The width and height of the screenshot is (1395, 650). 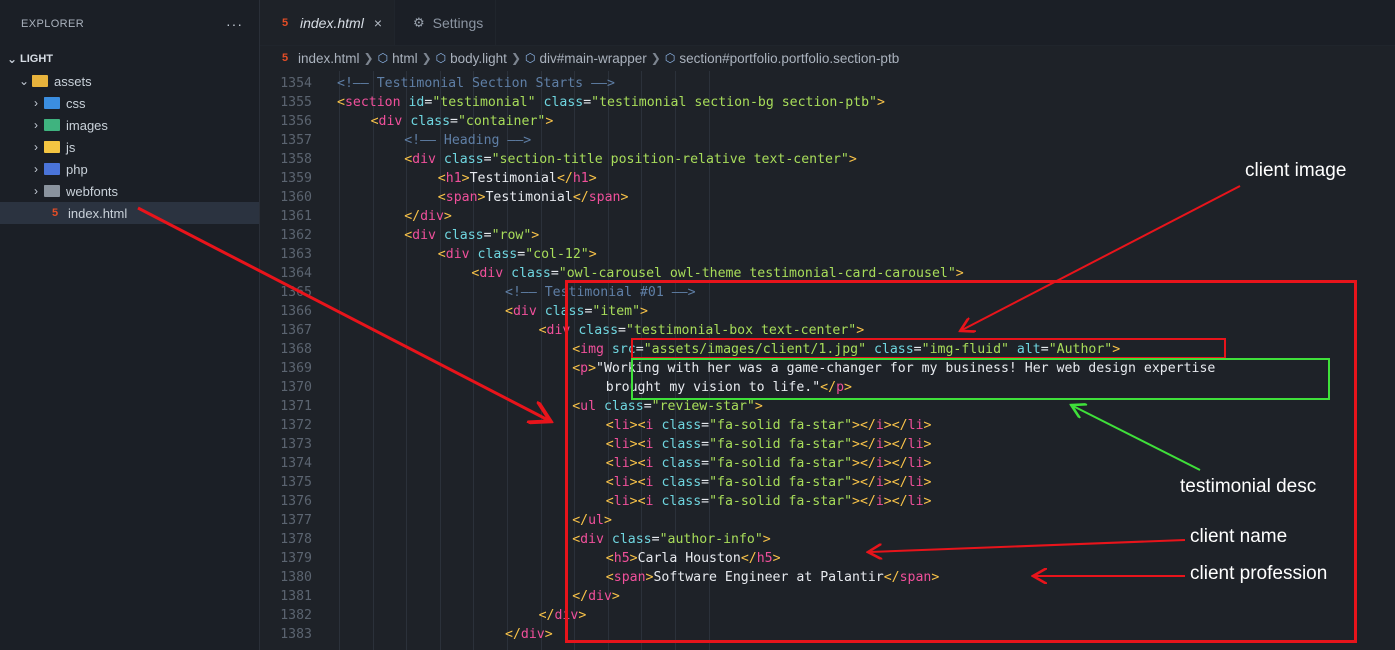 What do you see at coordinates (372, 102) in the screenshot?
I see `token-name: section` at bounding box center [372, 102].